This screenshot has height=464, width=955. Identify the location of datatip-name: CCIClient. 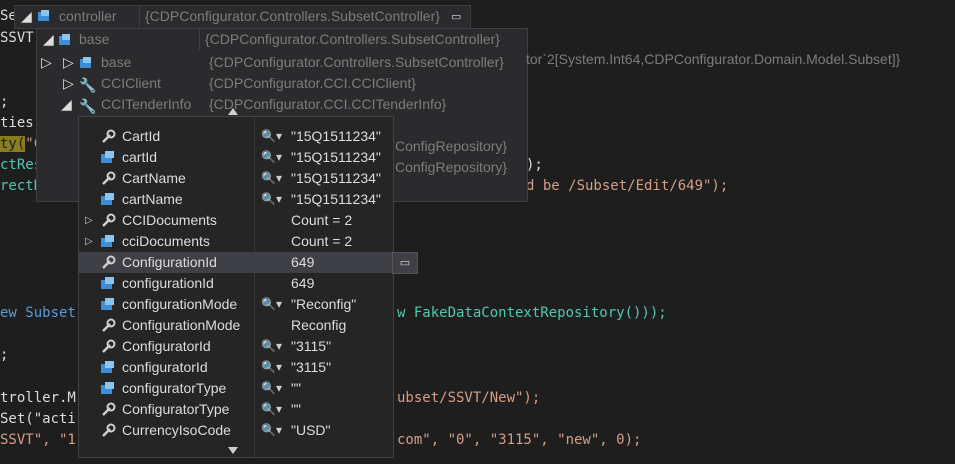
(131, 83).